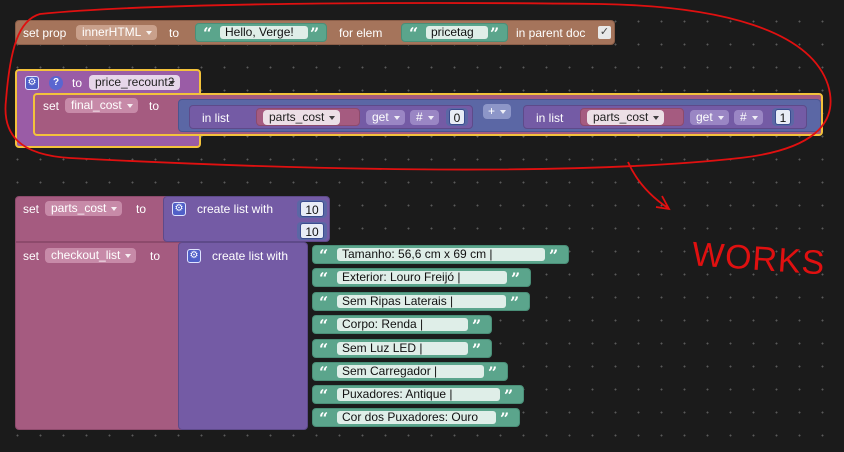  Describe the element at coordinates (649, 186) in the screenshot. I see `annotation-arrow` at that location.